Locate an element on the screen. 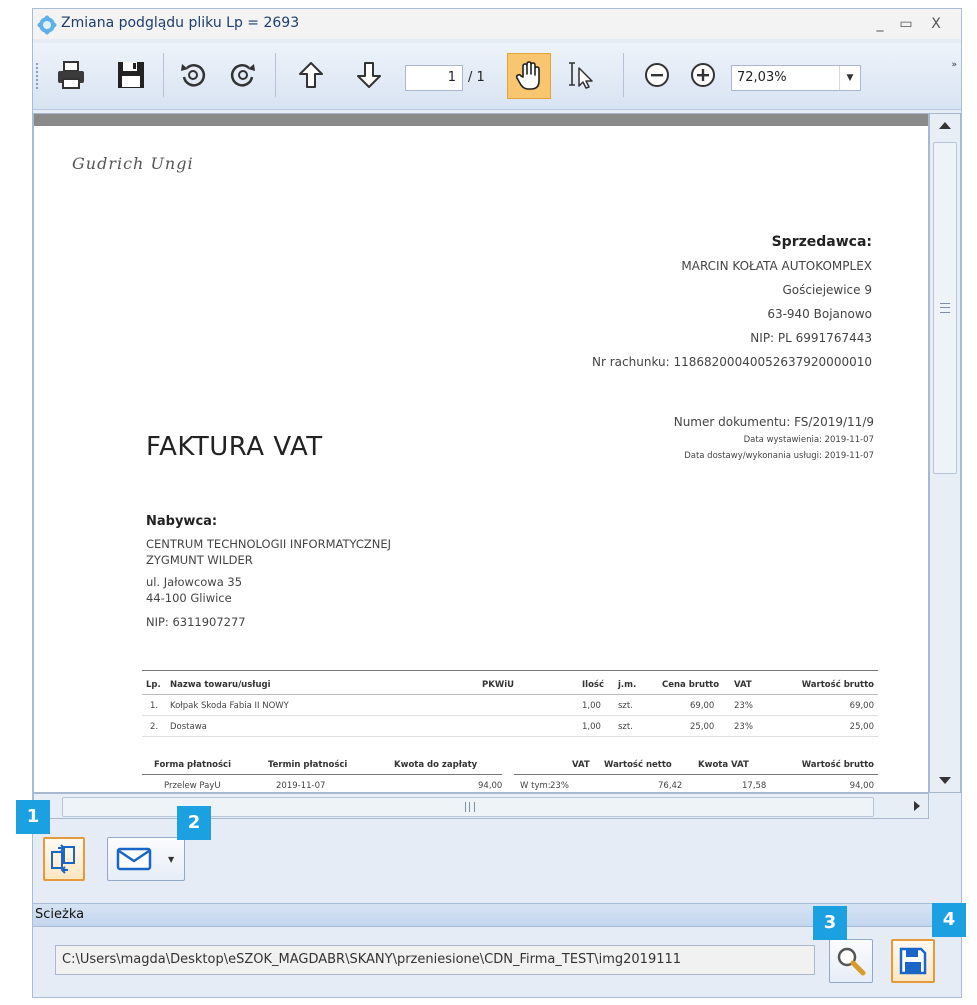  page-number-input: 1 is located at coordinates (434, 78).